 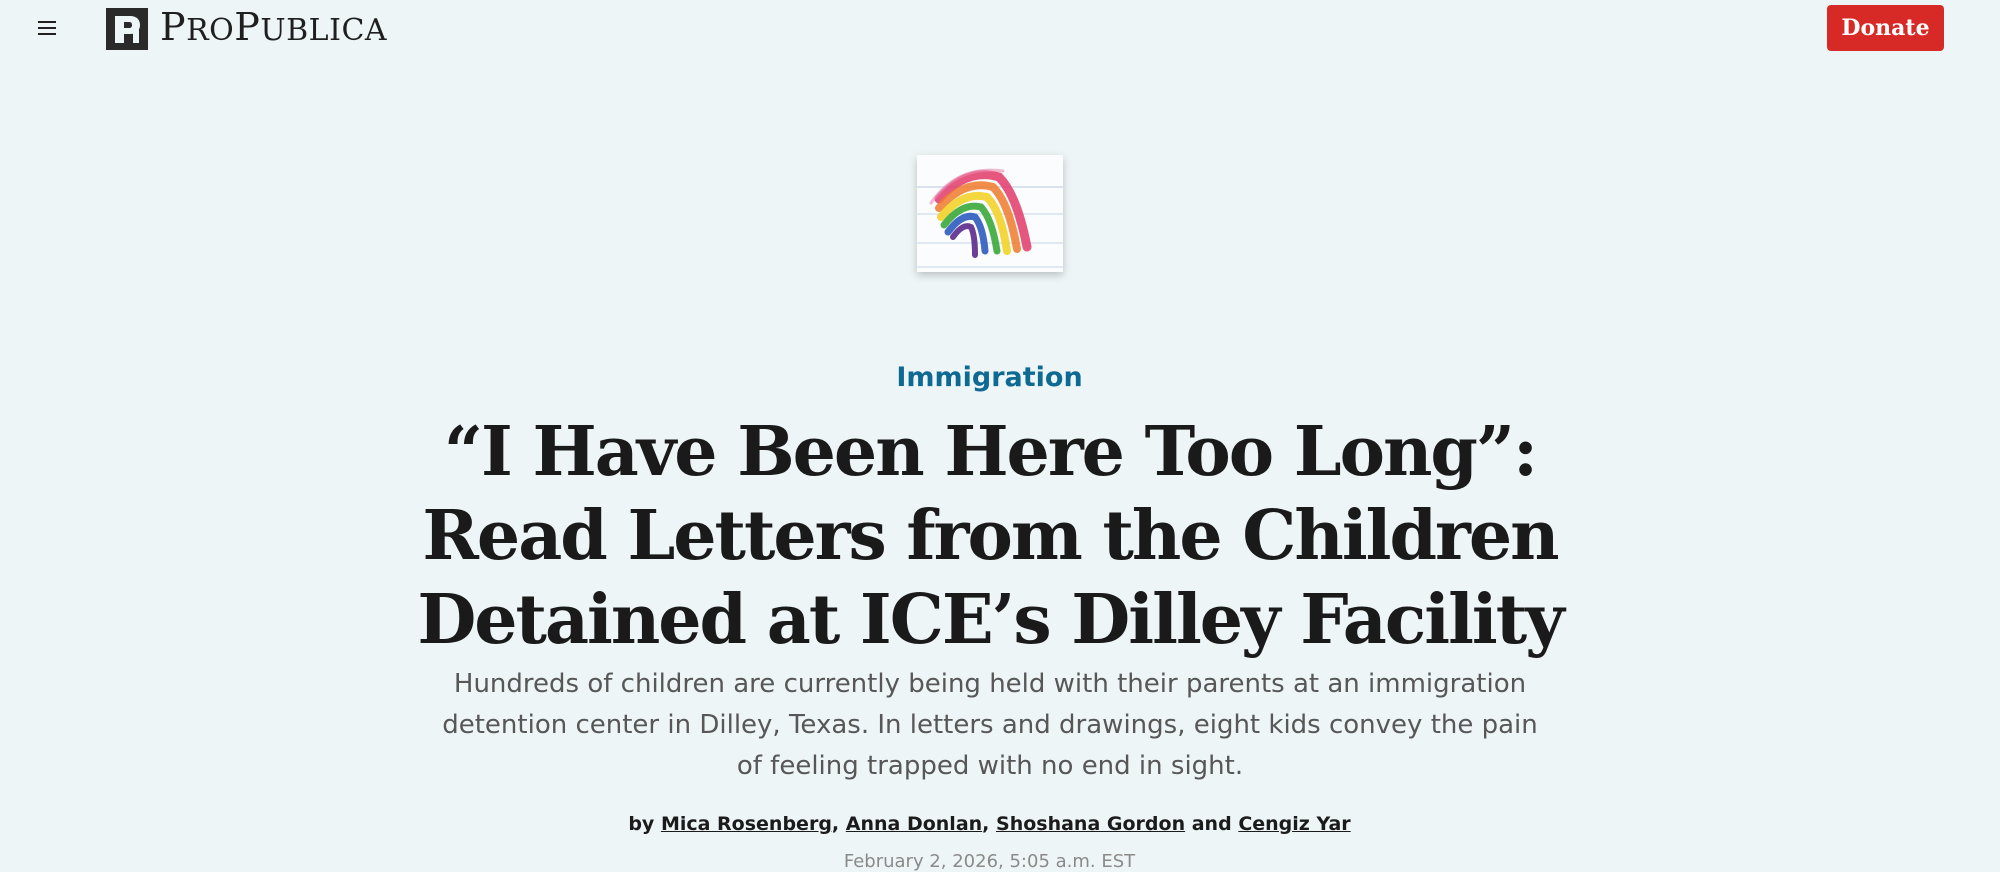 What do you see at coordinates (1294, 824) in the screenshot?
I see `author-link: Cengiz Yar` at bounding box center [1294, 824].